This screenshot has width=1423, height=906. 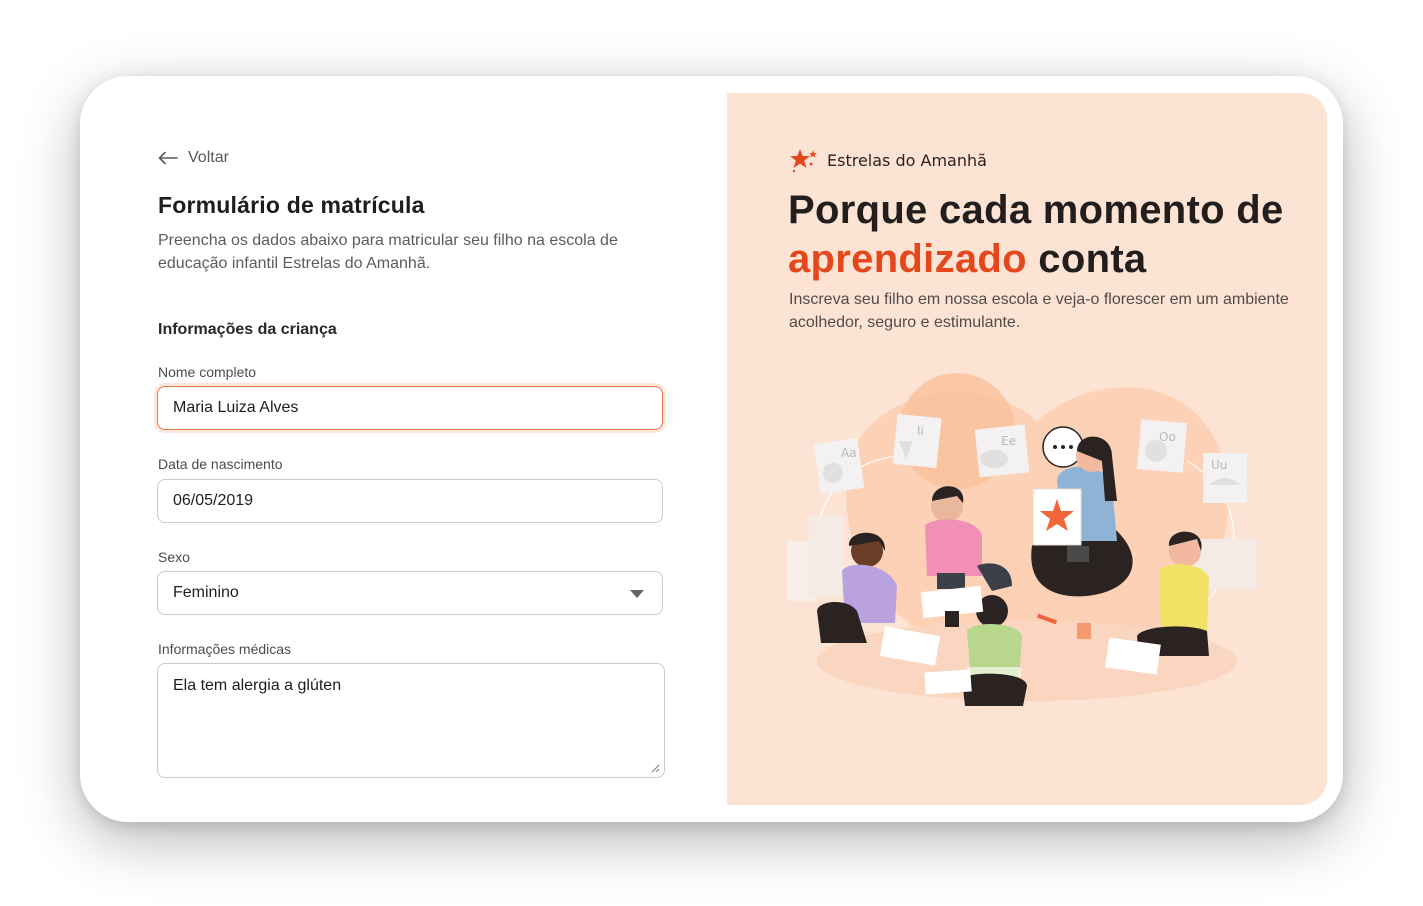 What do you see at coordinates (1057, 517) in the screenshot?
I see `star-picture` at bounding box center [1057, 517].